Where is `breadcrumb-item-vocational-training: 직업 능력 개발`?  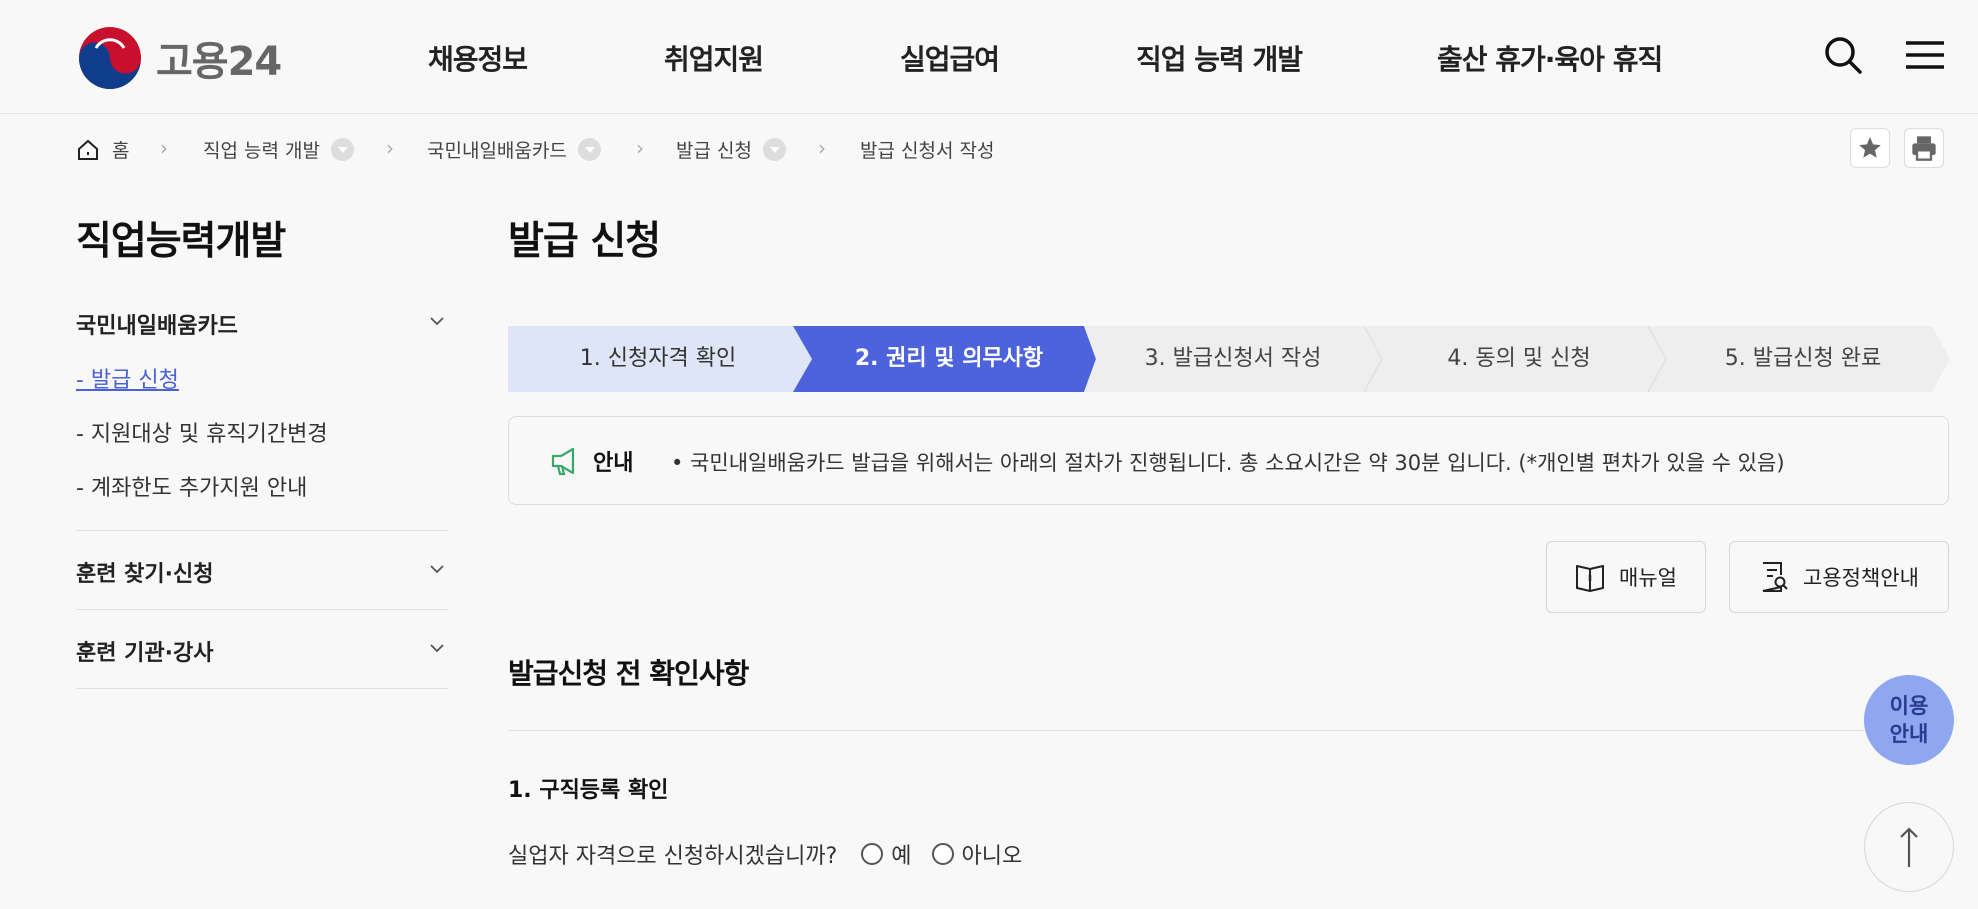
breadcrumb-item-vocational-training: 직업 능력 개발 is located at coordinates (278, 149).